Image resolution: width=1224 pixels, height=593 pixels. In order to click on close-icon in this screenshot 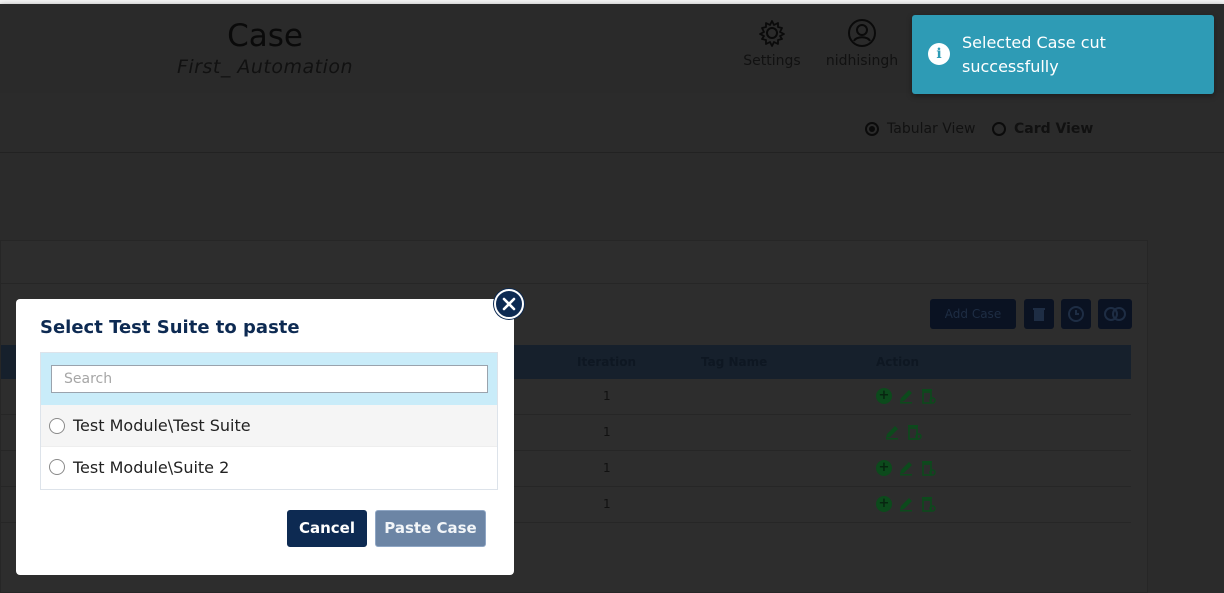, I will do `click(509, 304)`.